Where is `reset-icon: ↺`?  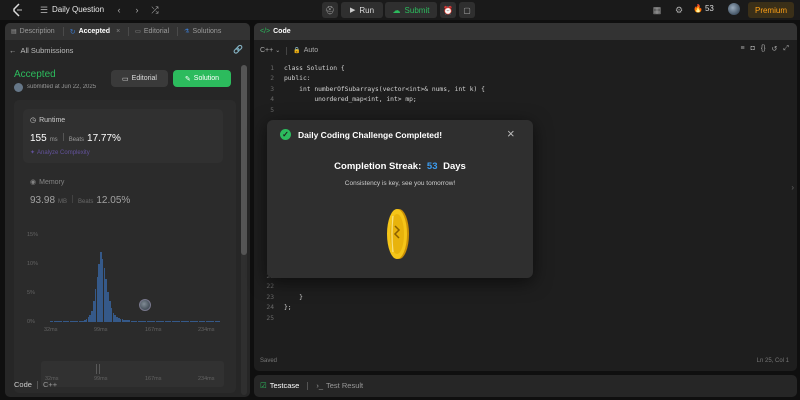
reset-icon: ↺ is located at coordinates (775, 49).